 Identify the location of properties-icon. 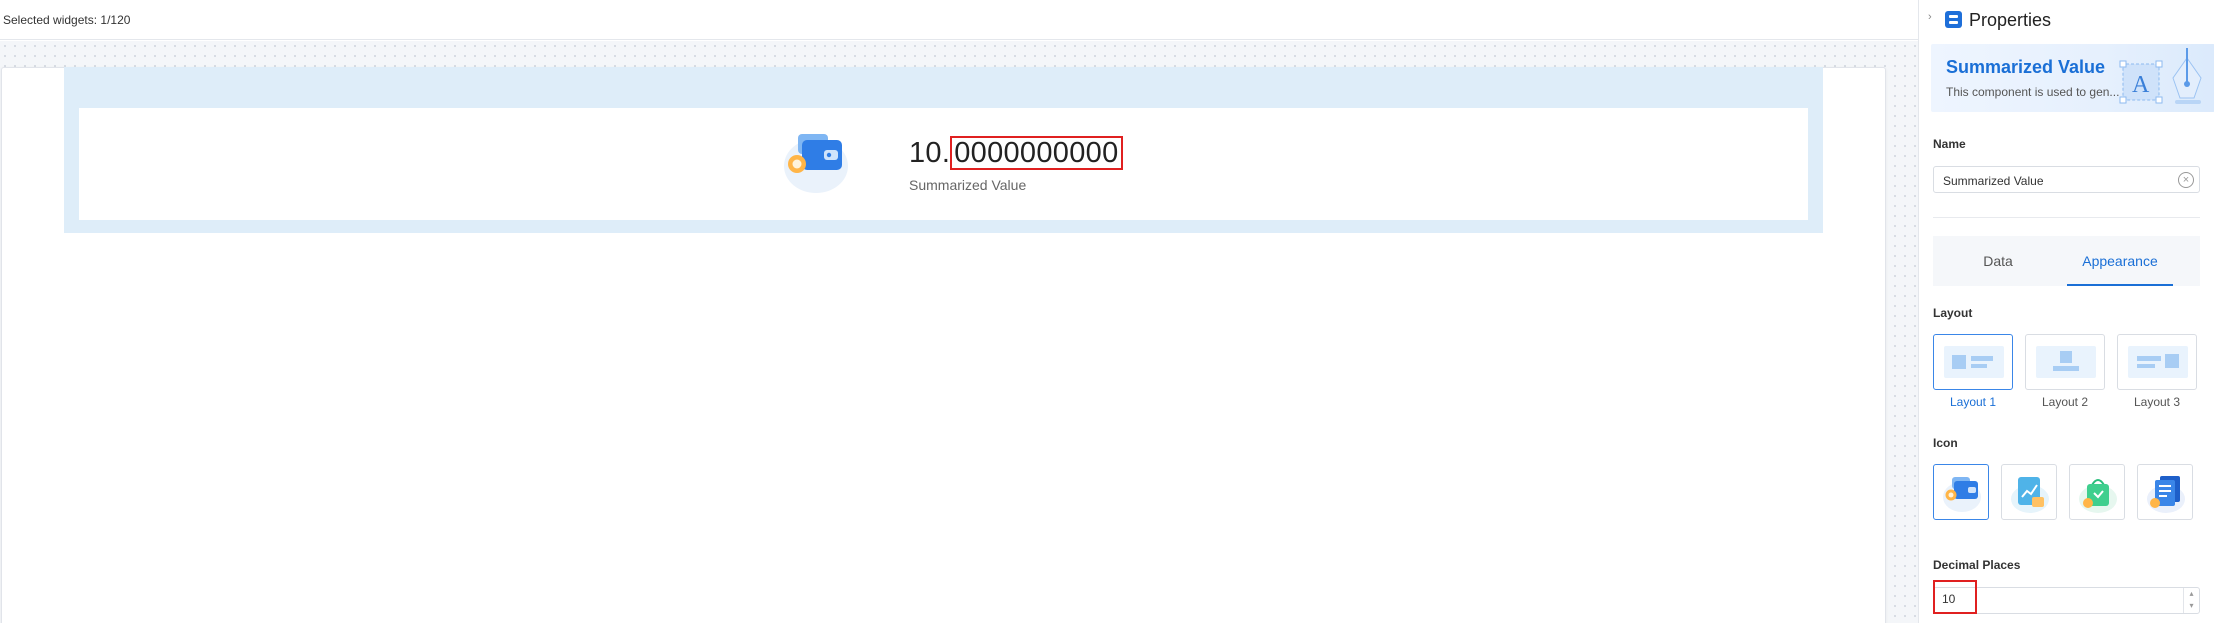
(1953, 19).